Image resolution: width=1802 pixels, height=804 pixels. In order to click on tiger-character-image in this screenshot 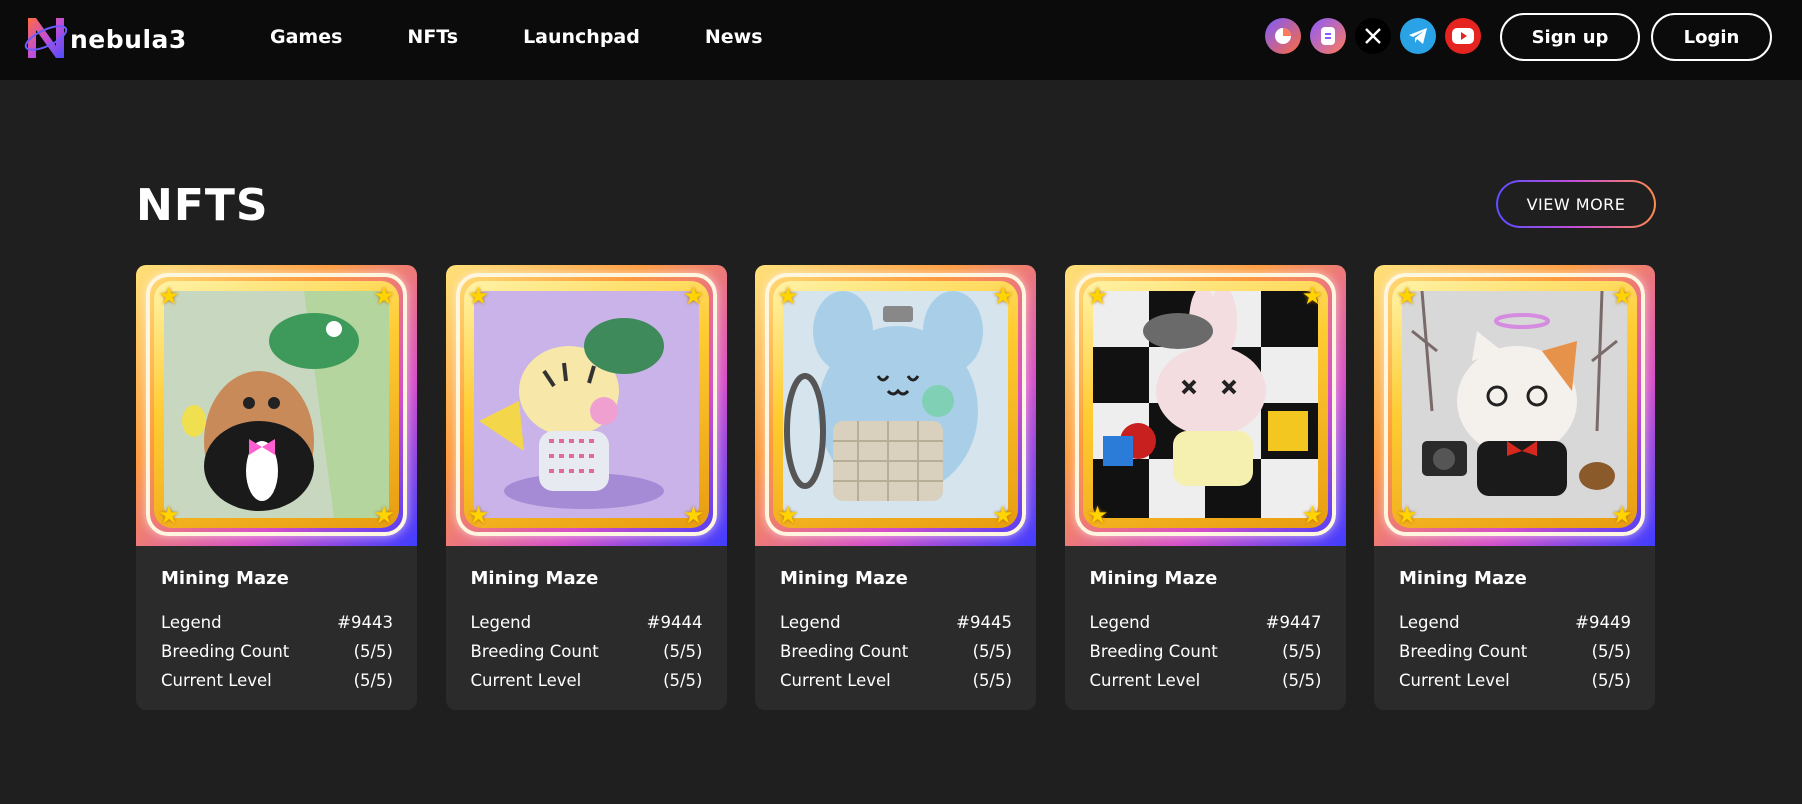, I will do `click(586, 404)`.